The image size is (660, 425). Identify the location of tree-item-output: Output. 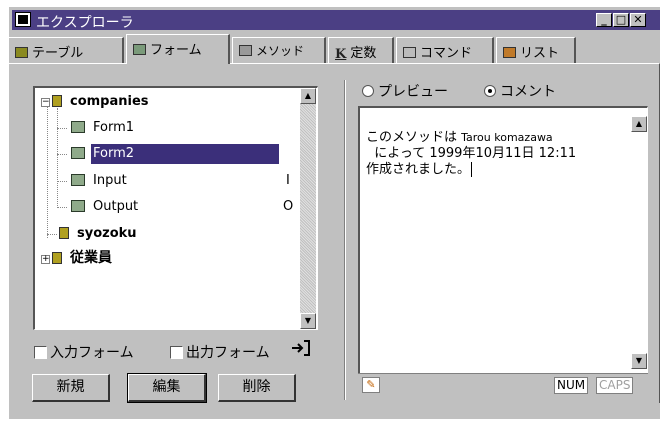
(105, 207).